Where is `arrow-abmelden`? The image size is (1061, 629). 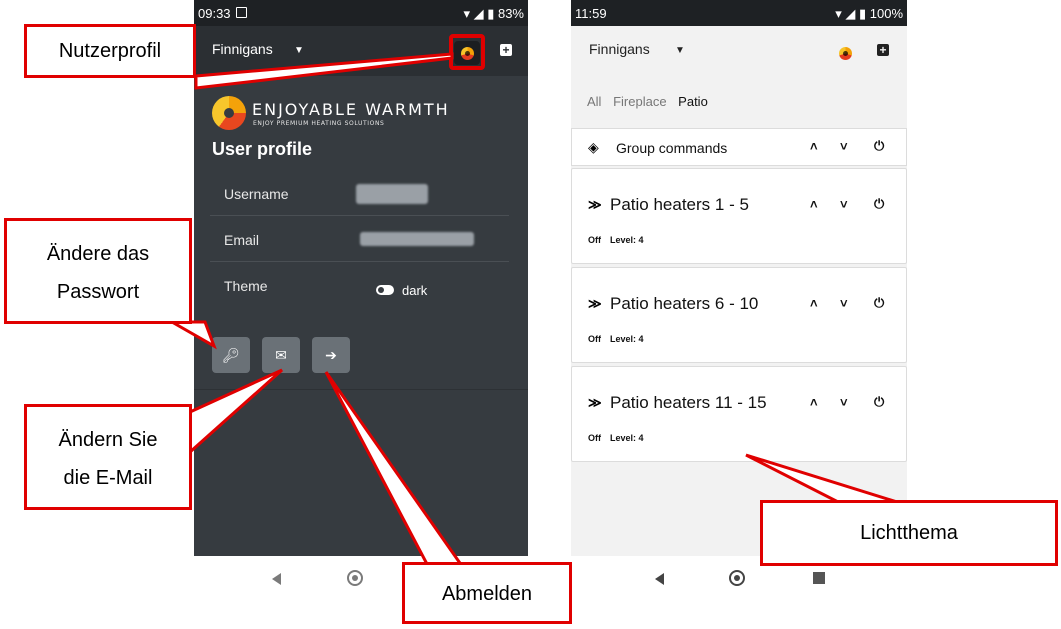
arrow-abmelden is located at coordinates (394, 469).